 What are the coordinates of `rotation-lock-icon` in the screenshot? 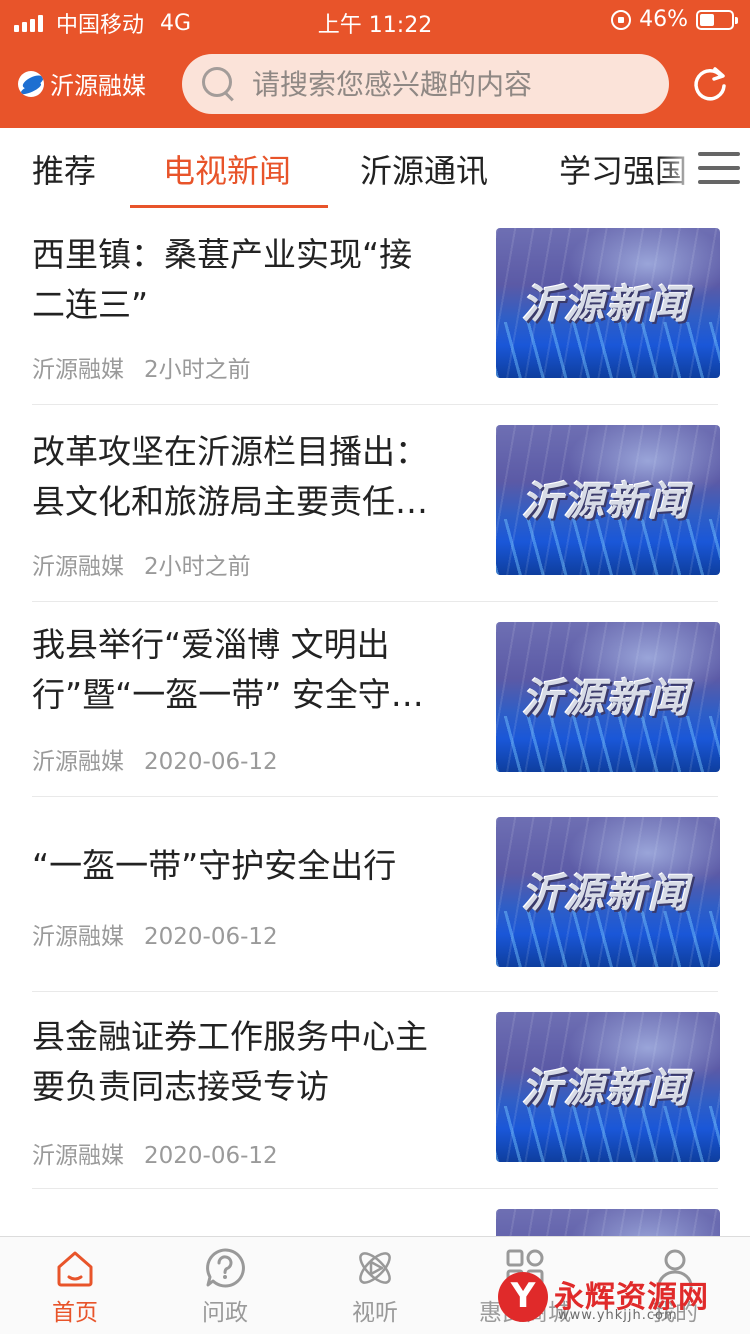 It's located at (621, 19).